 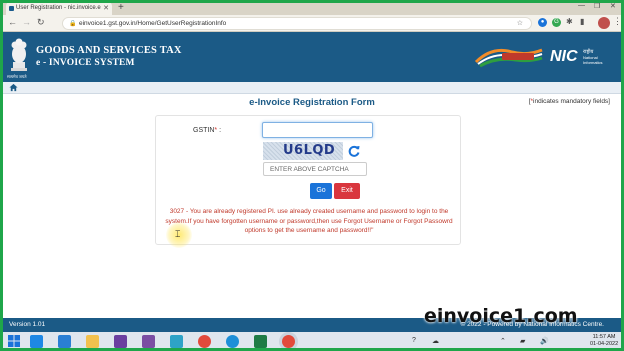 What do you see at coordinates (27, 324) in the screenshot?
I see `version-text: Version 1.01` at bounding box center [27, 324].